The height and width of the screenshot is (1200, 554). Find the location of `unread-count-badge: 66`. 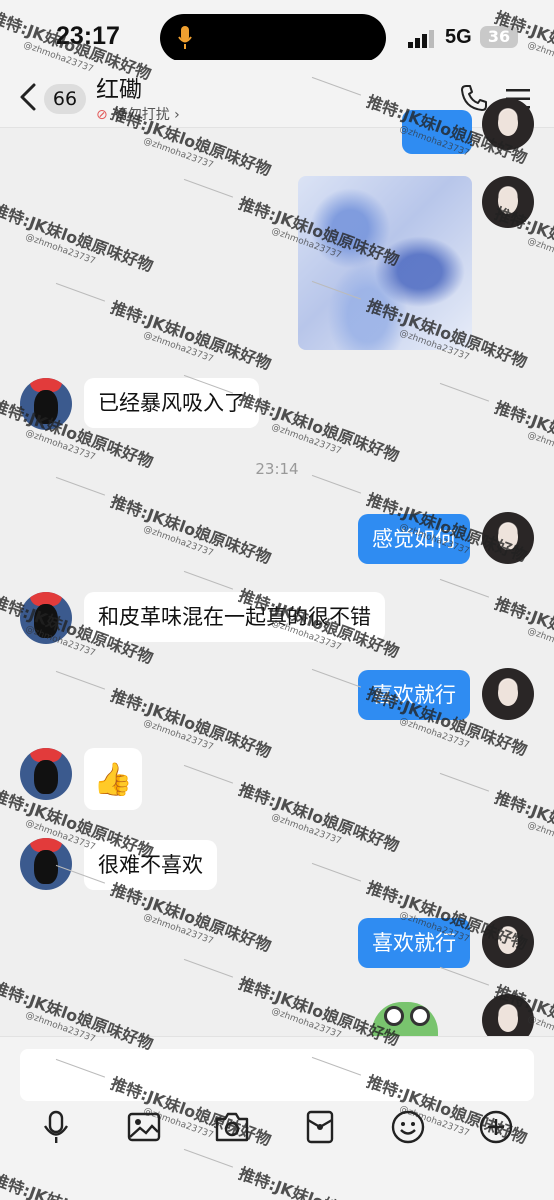

unread-count-badge: 66 is located at coordinates (65, 99).